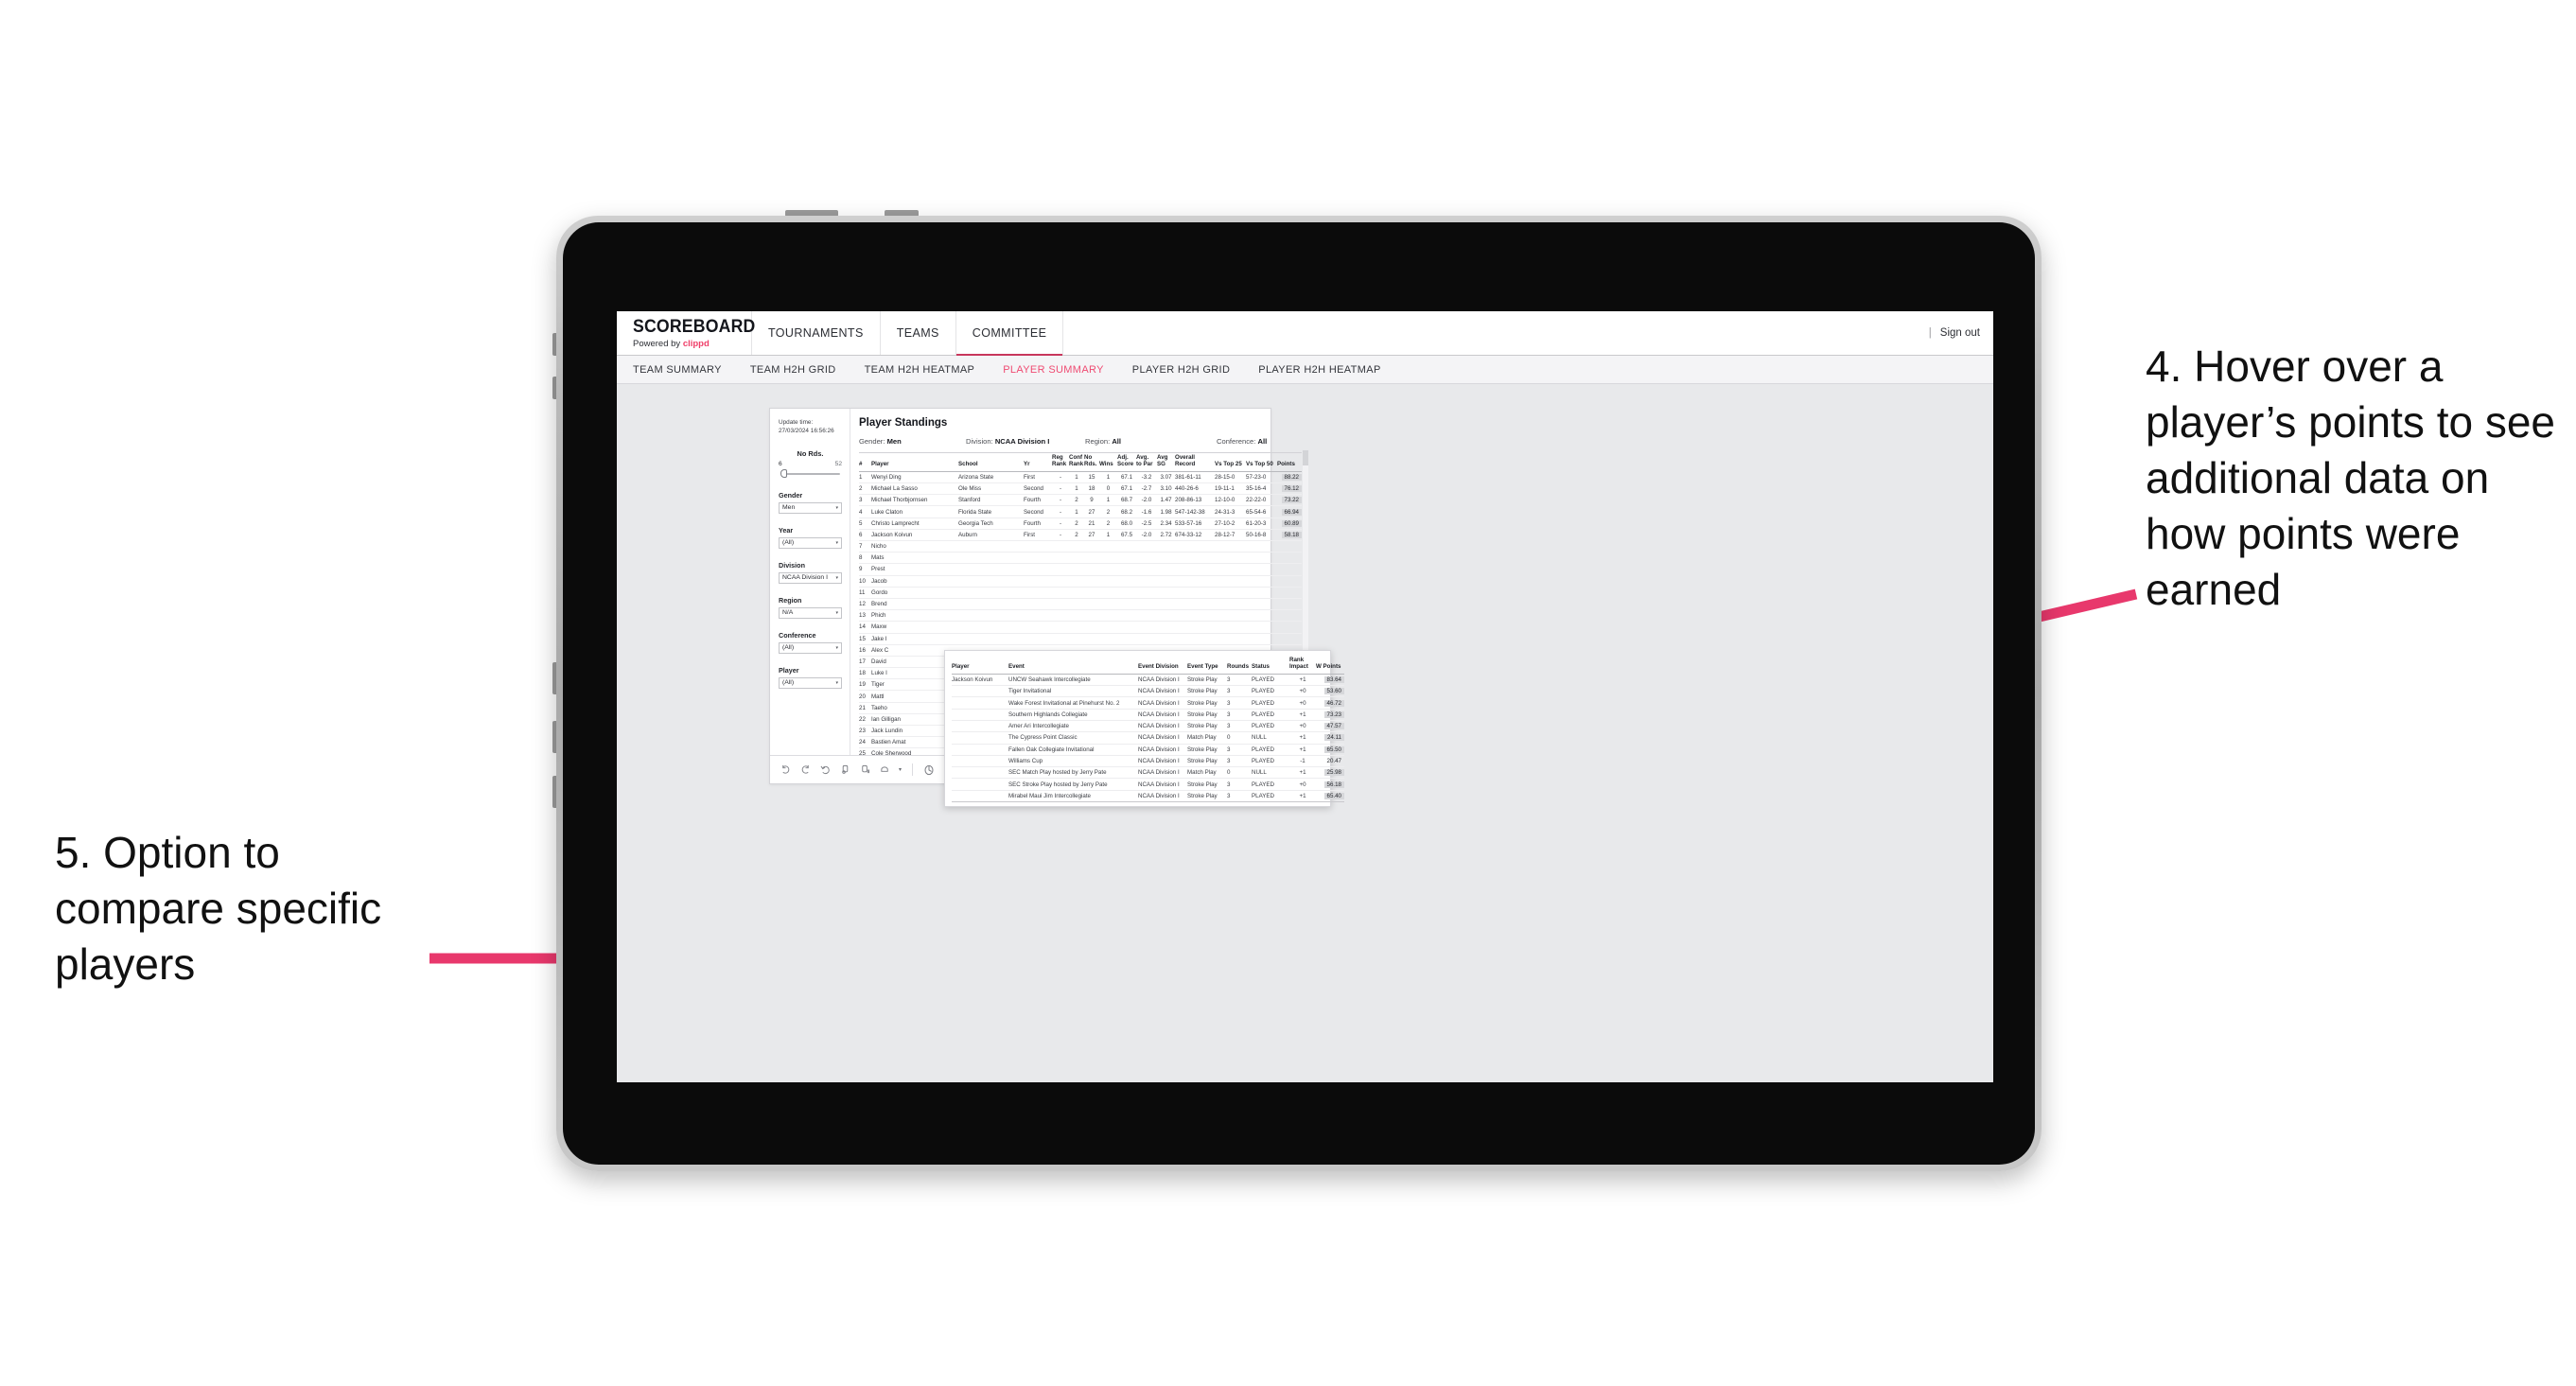 This screenshot has height=1386, width=2576. I want to click on col-points: Points, so click(1289, 462).